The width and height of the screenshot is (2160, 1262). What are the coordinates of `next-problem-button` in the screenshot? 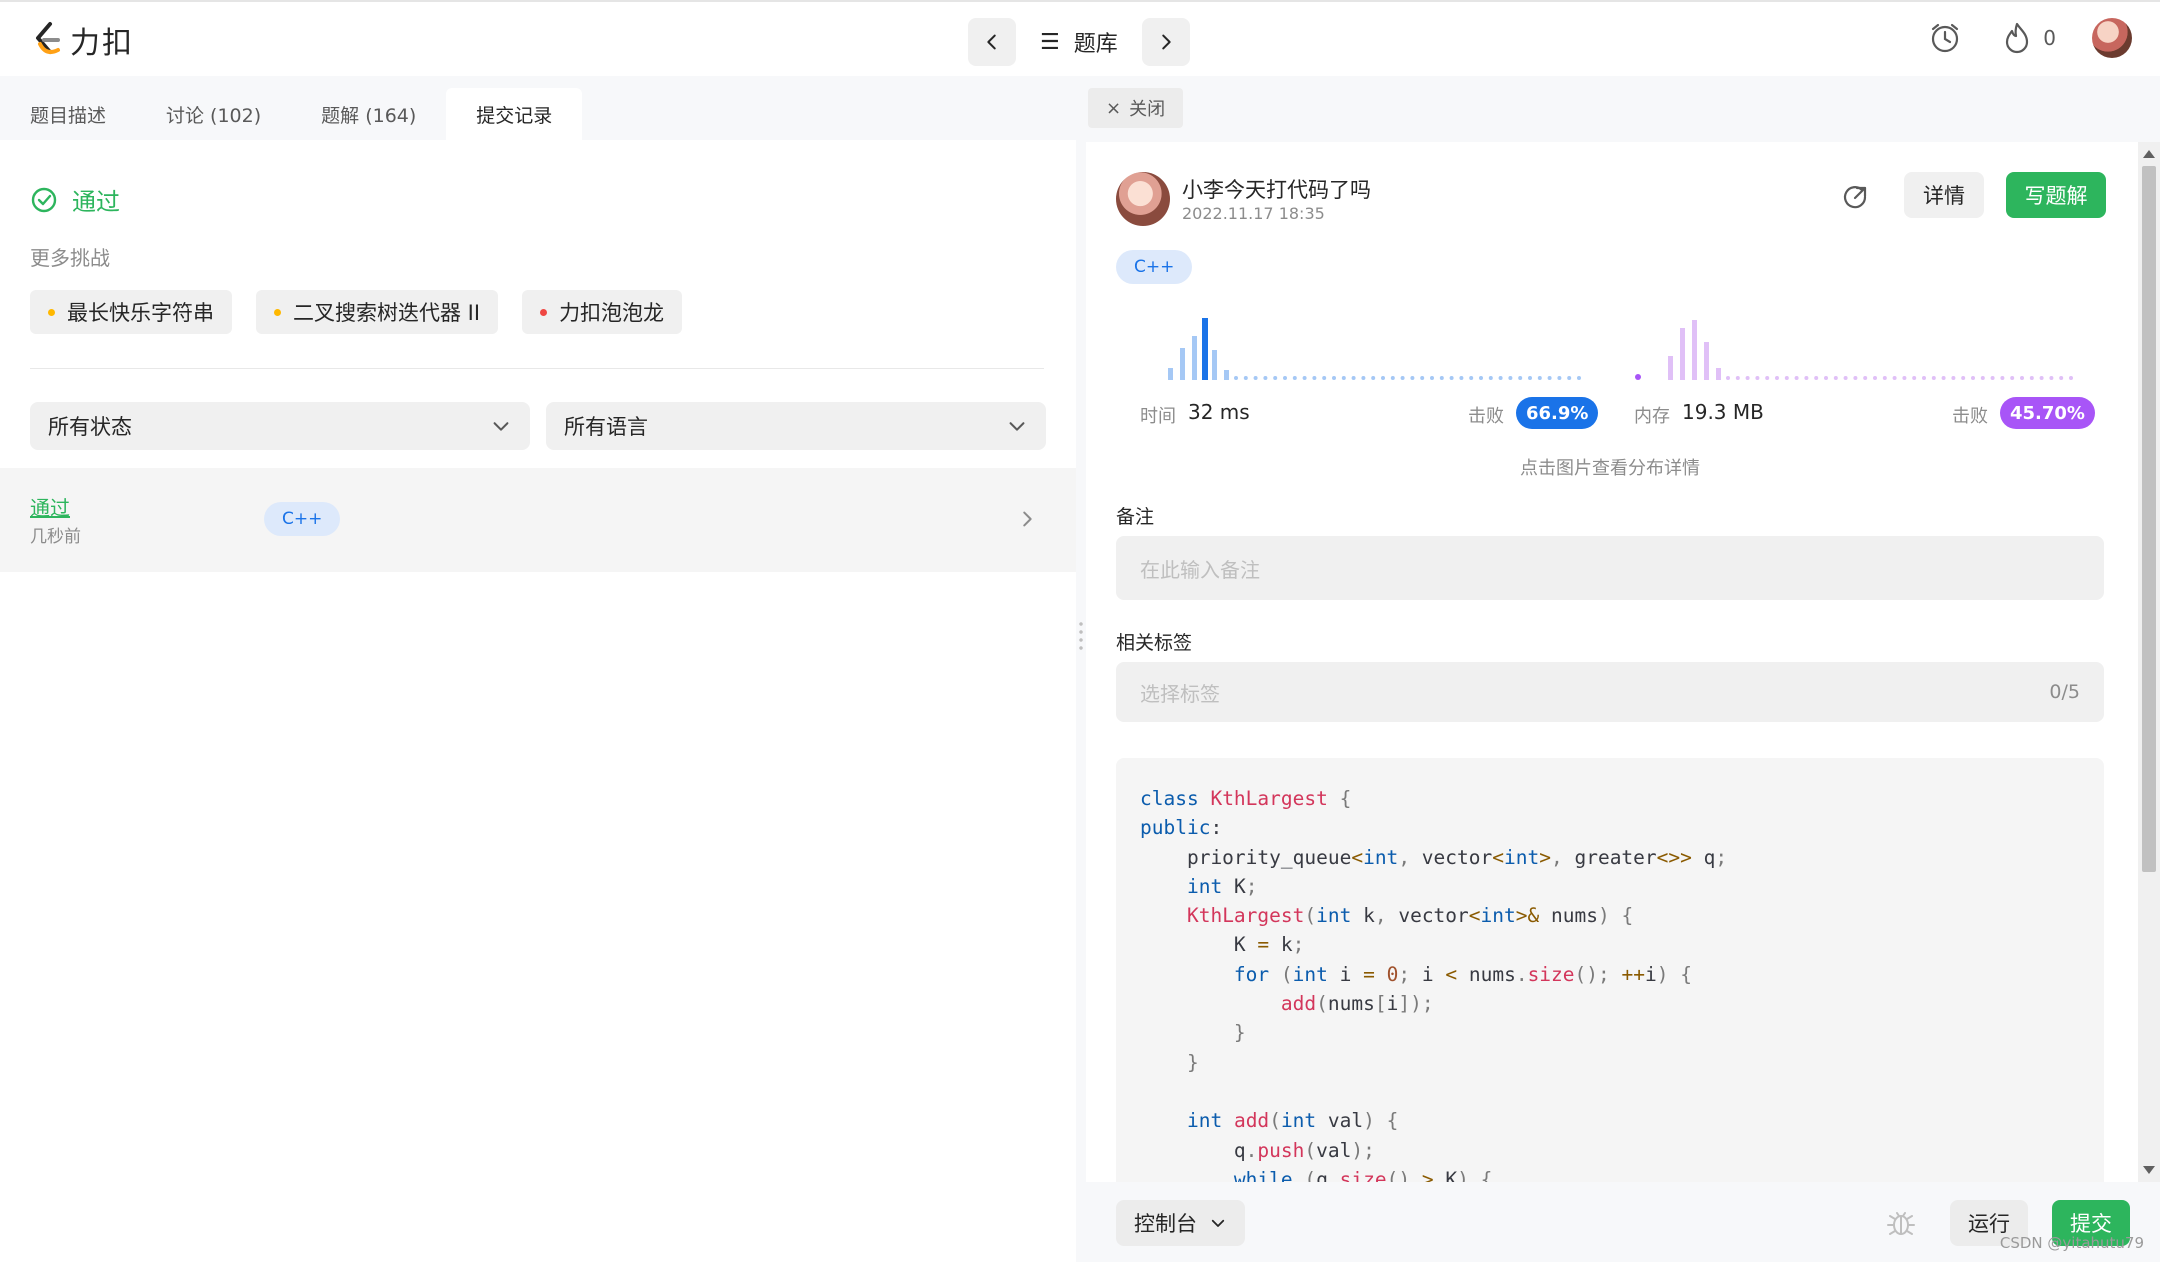 It's located at (1165, 42).